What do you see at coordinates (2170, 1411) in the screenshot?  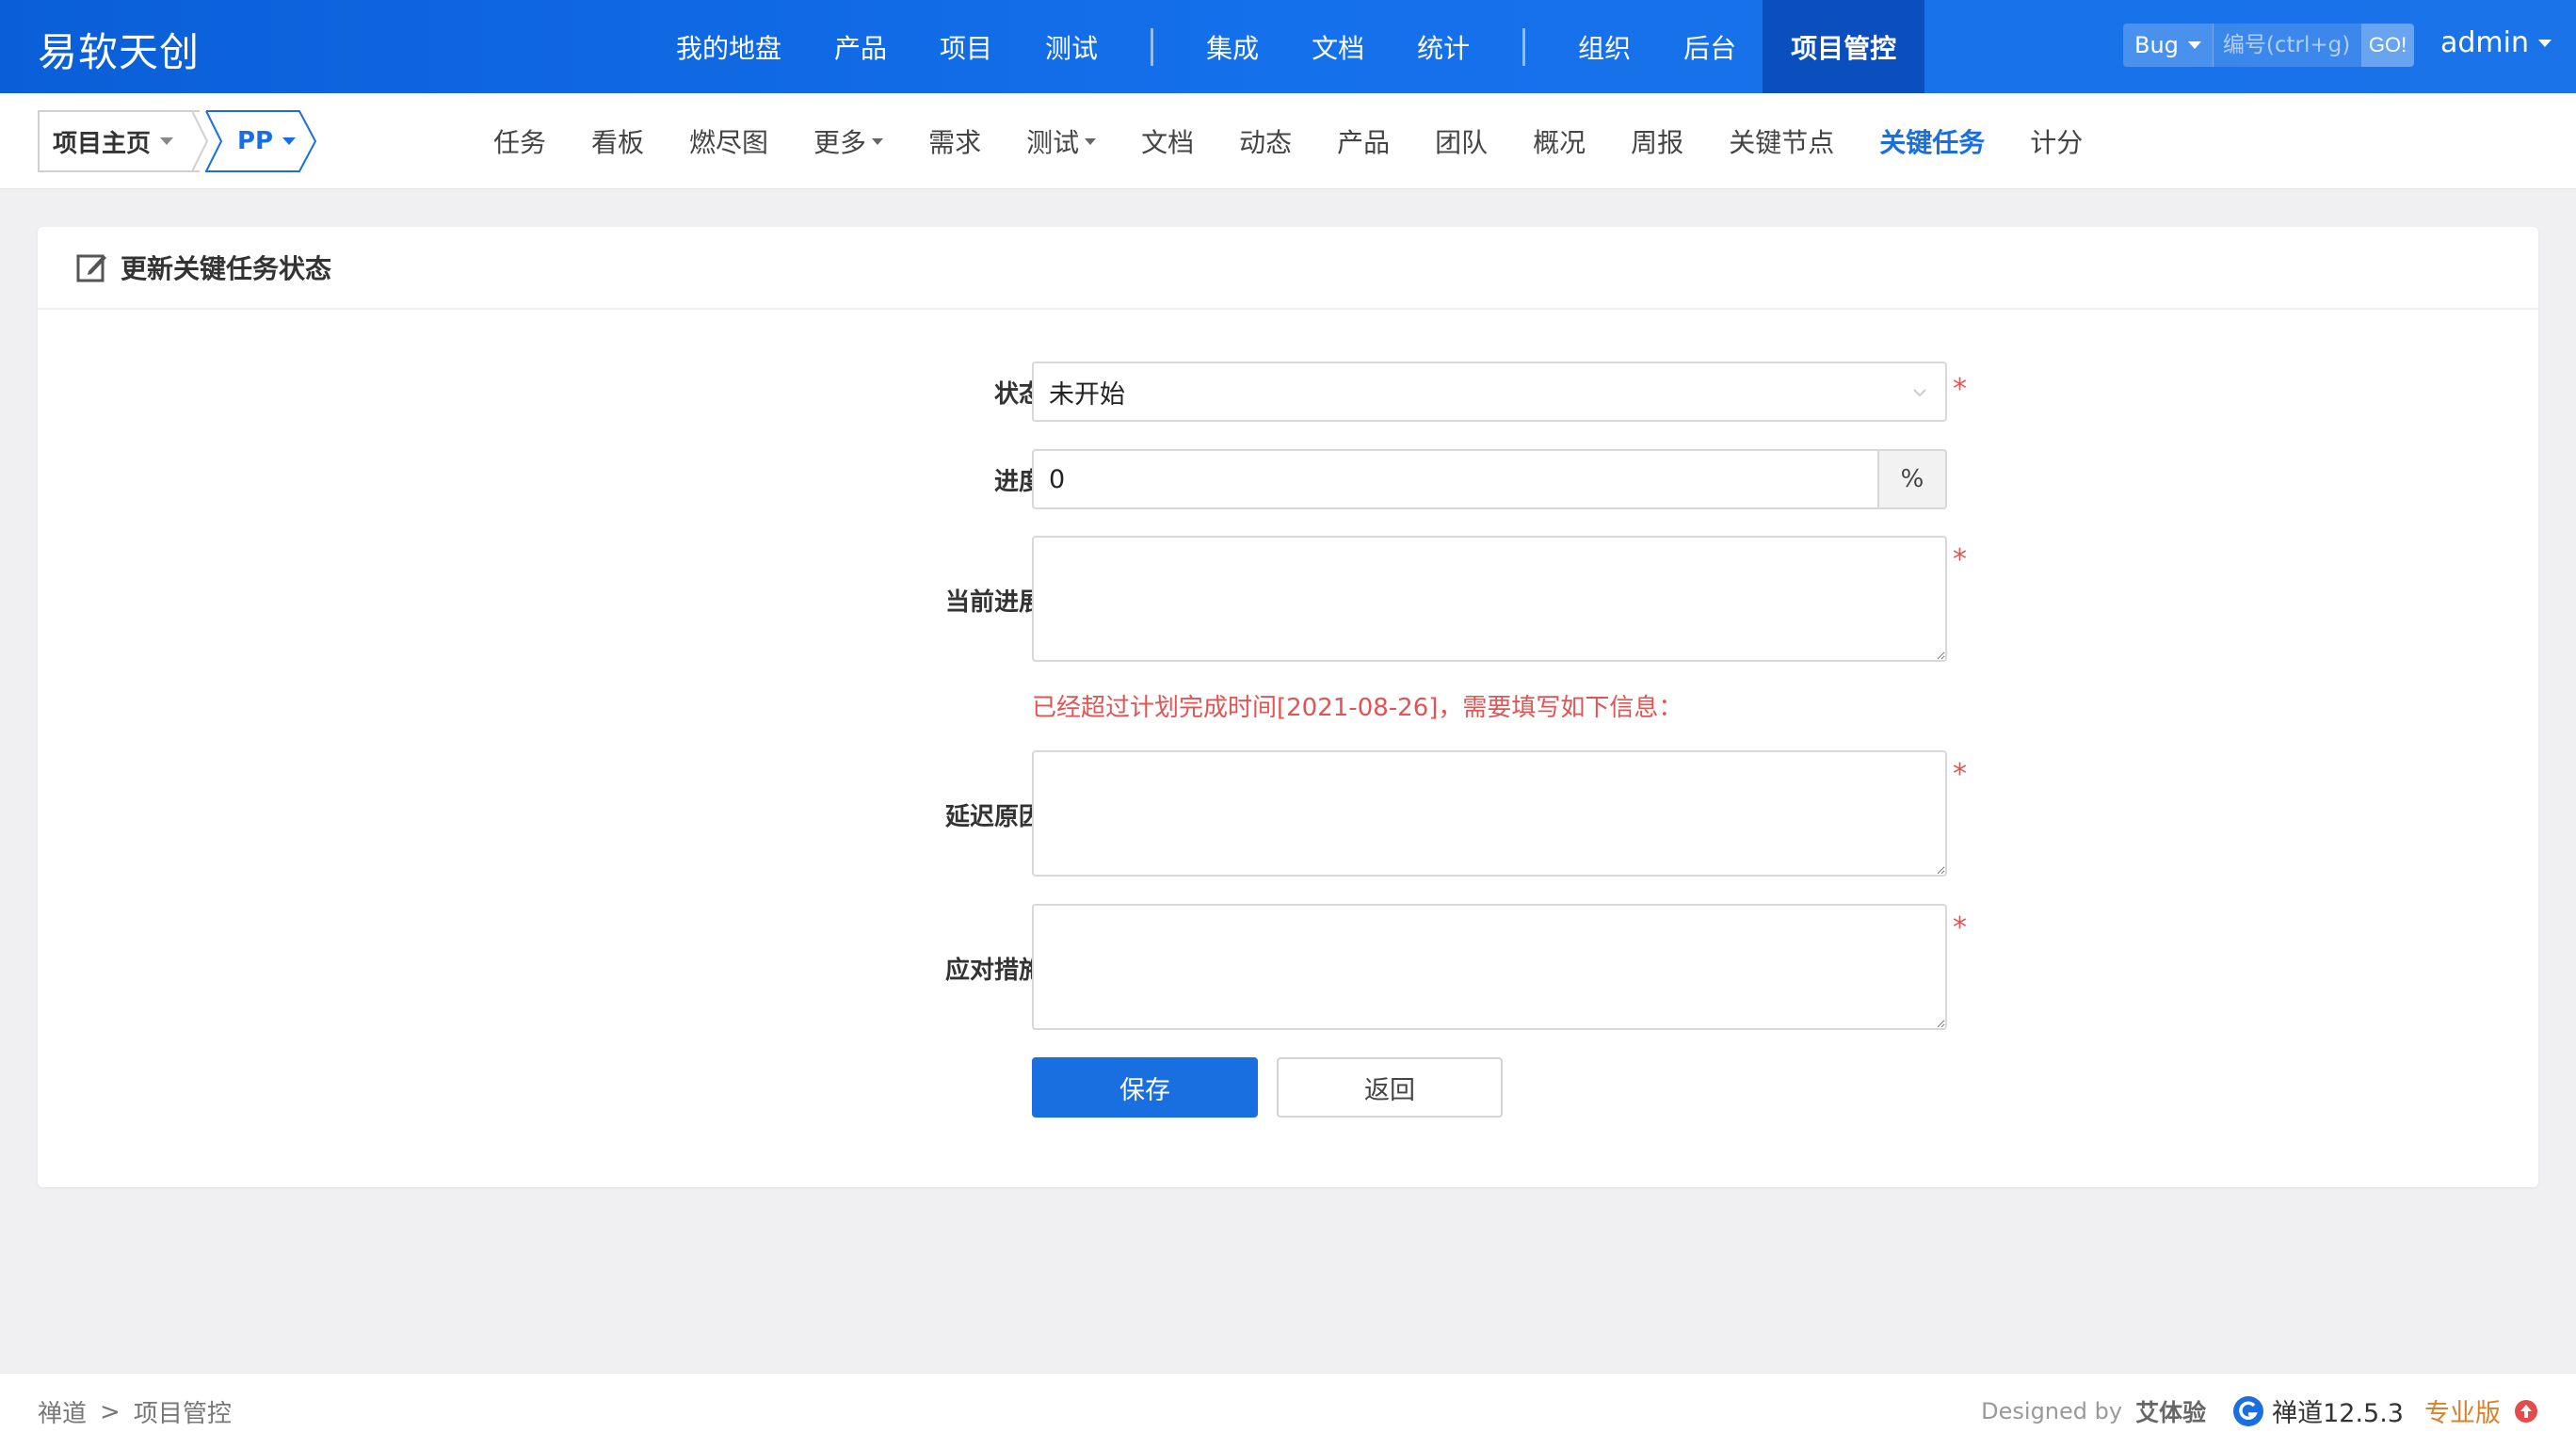 I see `designer-link: 艾体验` at bounding box center [2170, 1411].